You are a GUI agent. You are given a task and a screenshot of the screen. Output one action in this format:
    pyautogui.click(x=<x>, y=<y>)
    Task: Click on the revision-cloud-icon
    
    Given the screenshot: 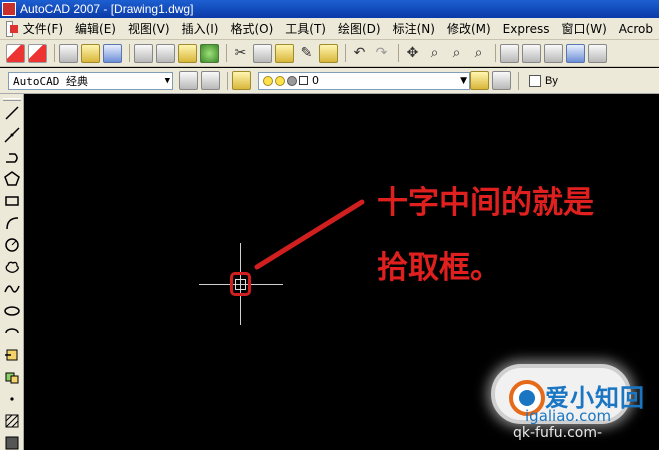 What is the action you would take?
    pyautogui.click(x=12, y=267)
    